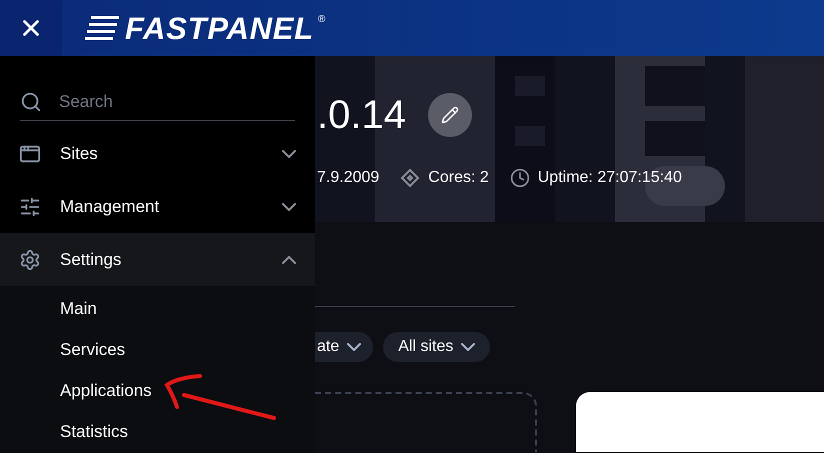 This screenshot has height=453, width=824. What do you see at coordinates (93, 349) in the screenshot?
I see `submenu-item: Services` at bounding box center [93, 349].